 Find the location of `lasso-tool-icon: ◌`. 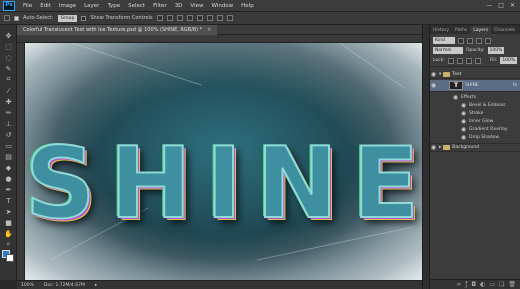

lasso-tool-icon: ◌ is located at coordinates (8, 57).